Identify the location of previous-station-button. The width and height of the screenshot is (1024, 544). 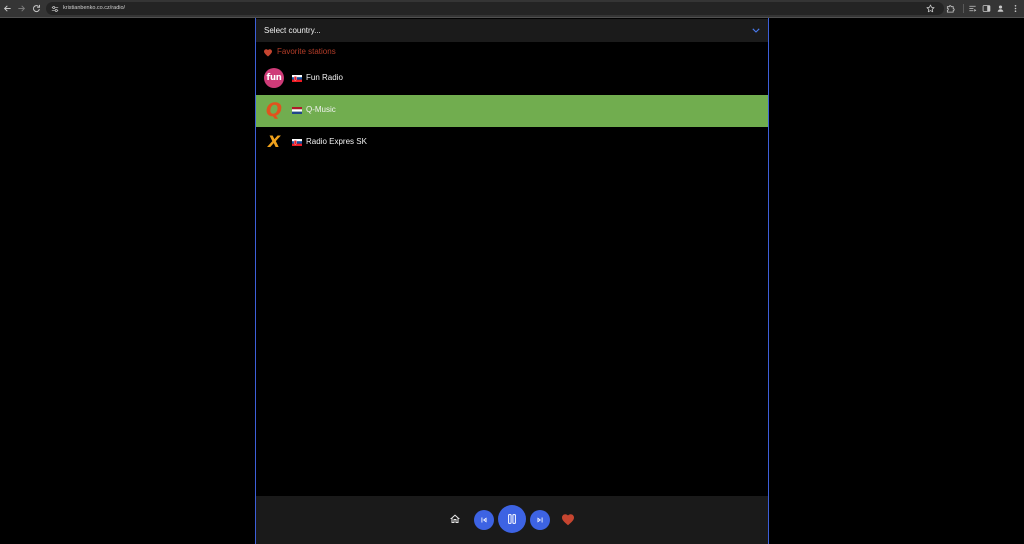
(484, 520).